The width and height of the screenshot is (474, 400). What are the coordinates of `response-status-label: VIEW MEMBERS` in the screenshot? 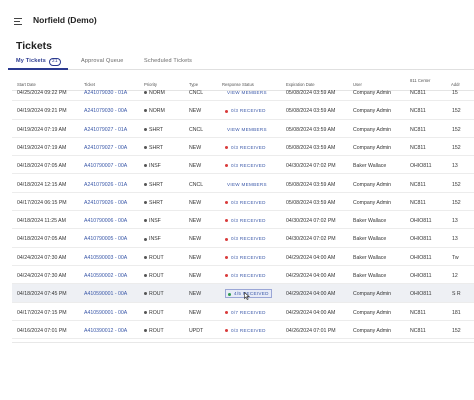 It's located at (247, 92).